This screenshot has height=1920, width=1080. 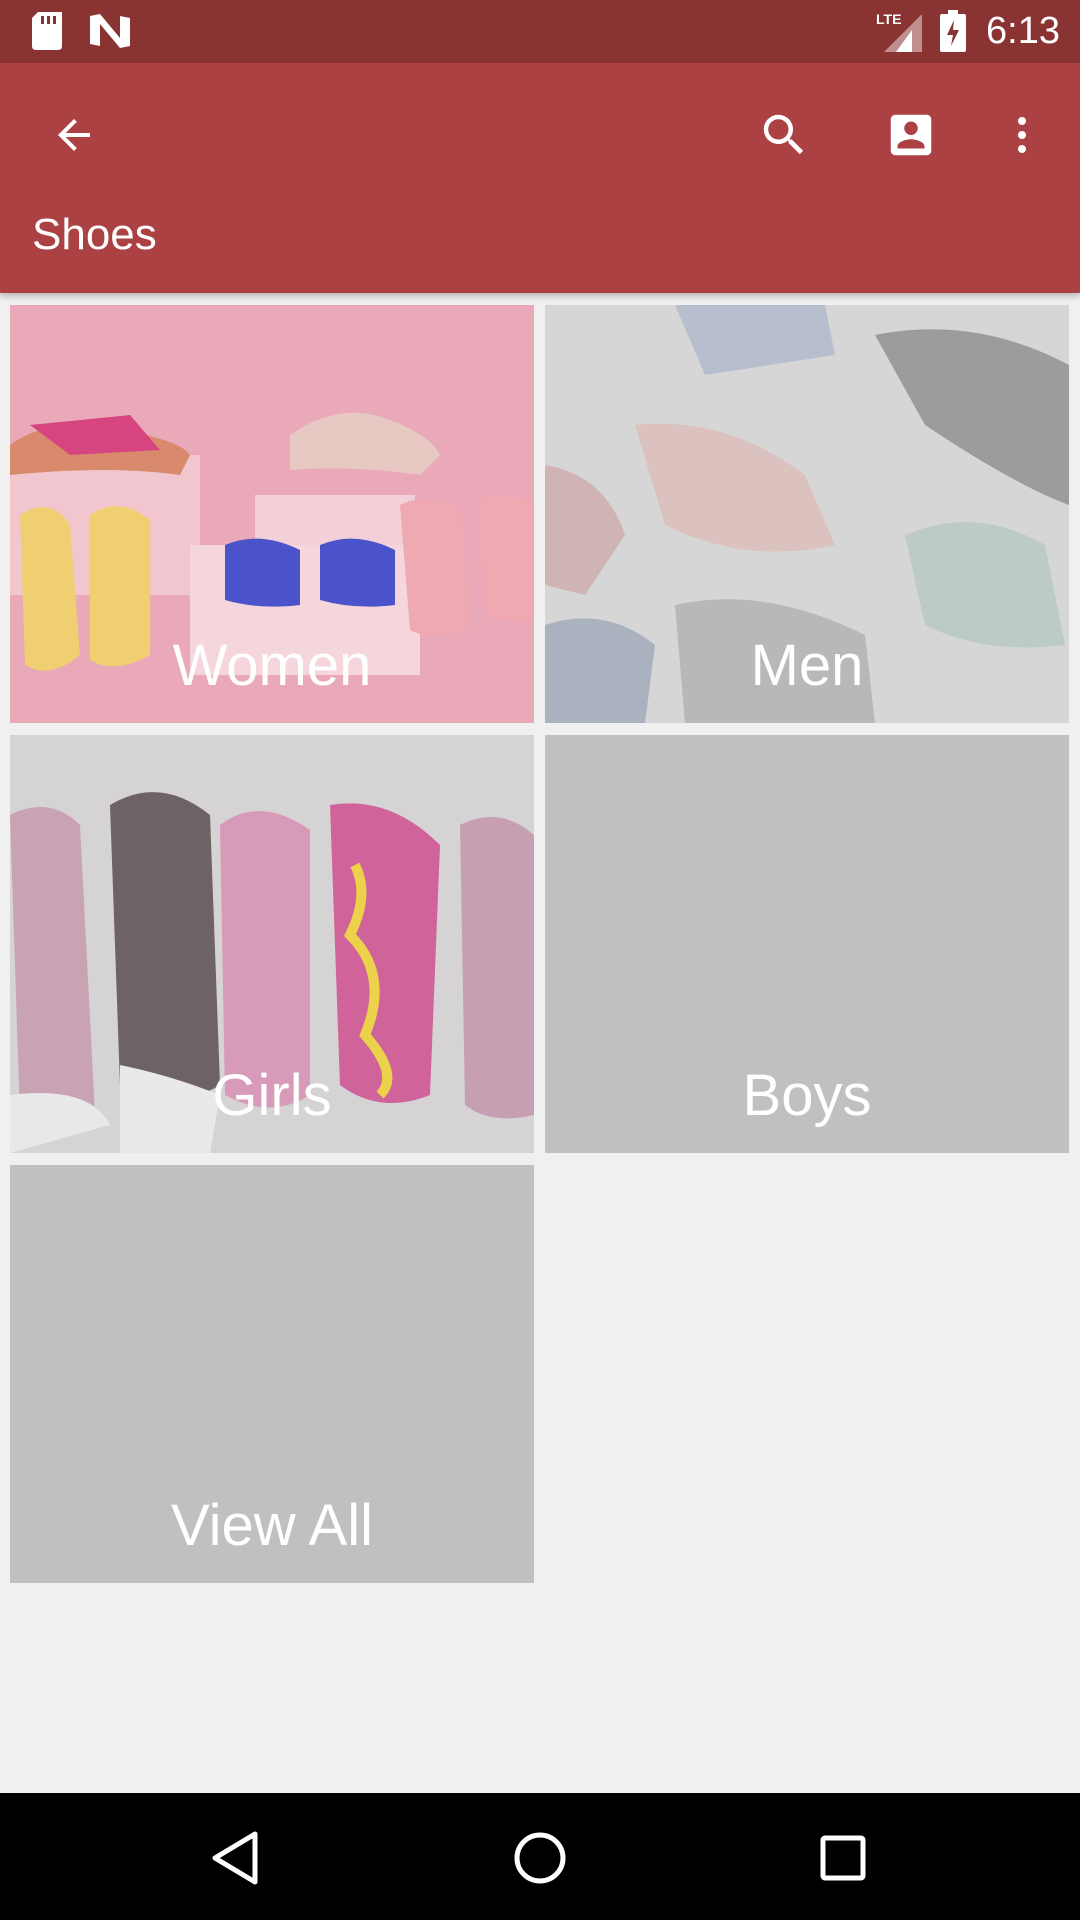 What do you see at coordinates (899, 31) in the screenshot?
I see `lte-signal-icon: LTE` at bounding box center [899, 31].